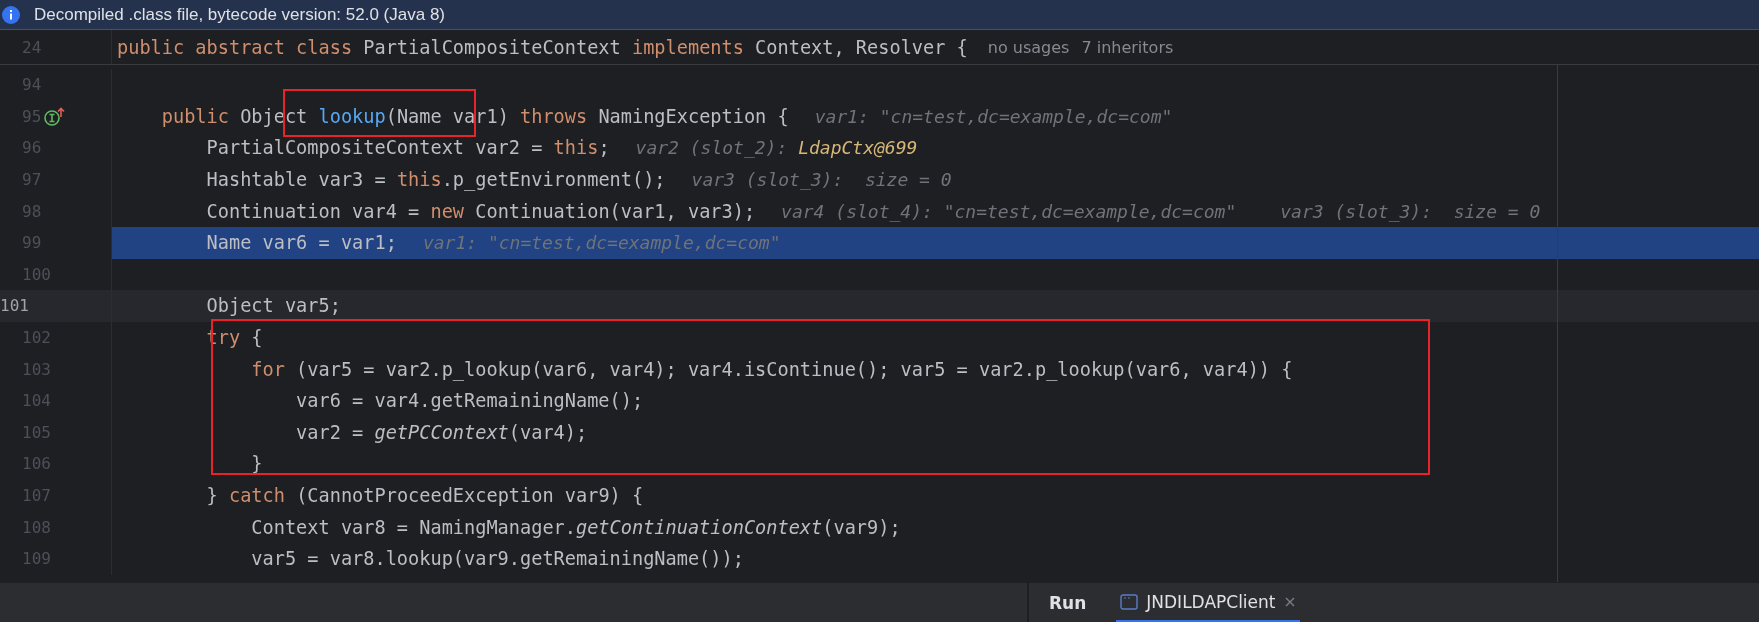 This screenshot has height=622, width=1759. What do you see at coordinates (11, 14) in the screenshot?
I see `info-icon` at bounding box center [11, 14].